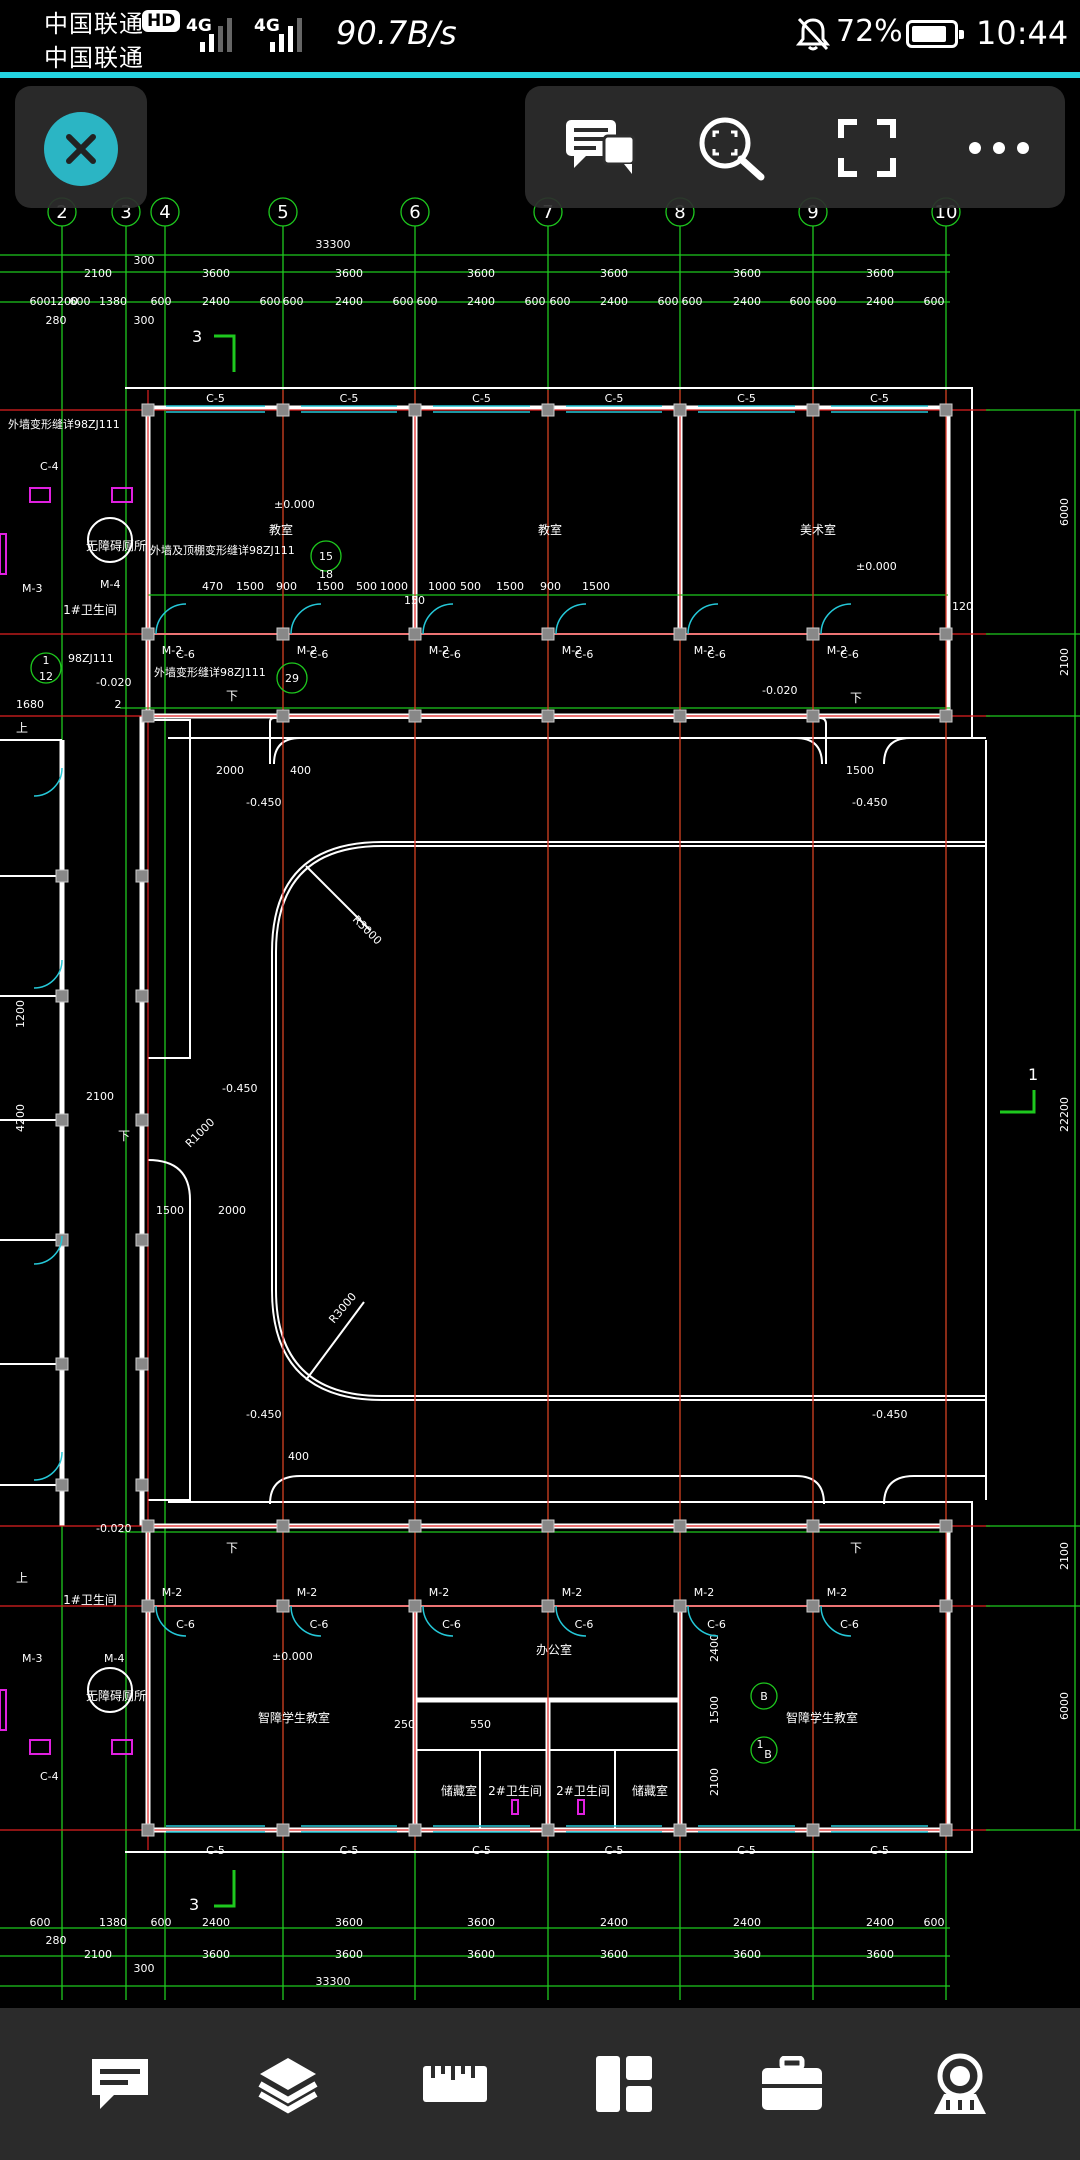 The height and width of the screenshot is (2160, 1080). I want to click on layout-icon, so click(624, 2084).